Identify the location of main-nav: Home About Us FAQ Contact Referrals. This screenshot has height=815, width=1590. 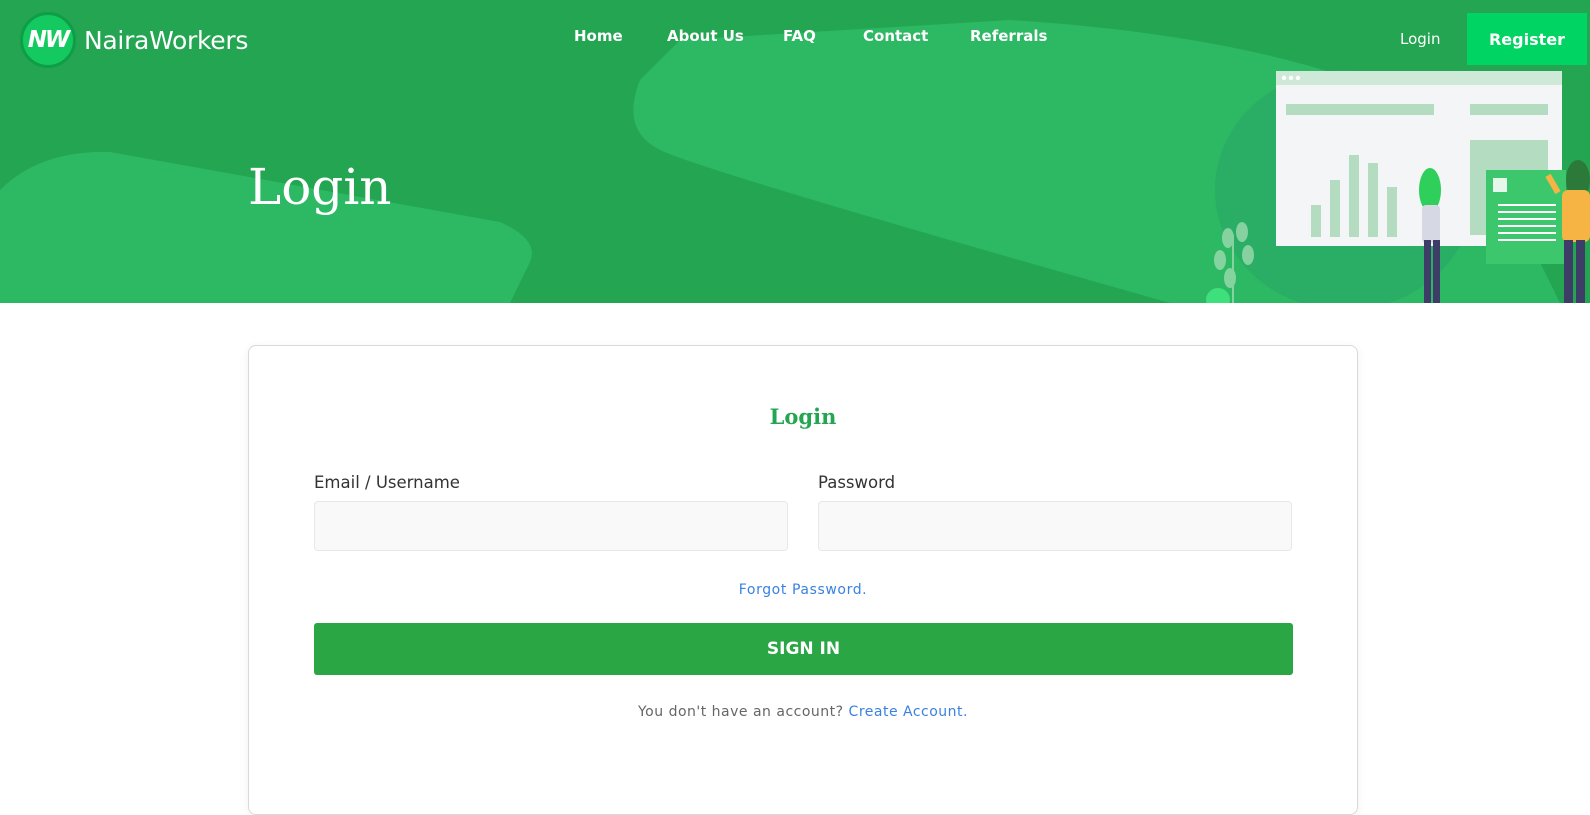
(795, 39).